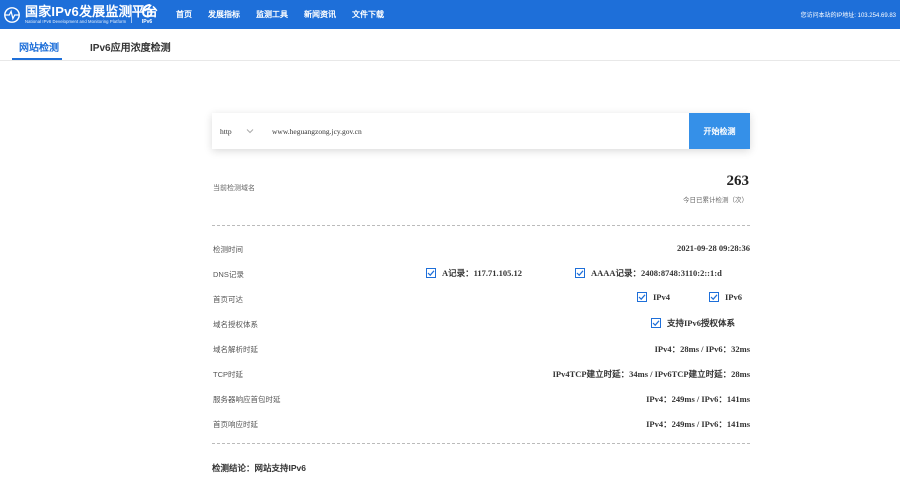  I want to click on visitor-ip-text: 您访问本站的IP地址: 103.254.69.83, so click(848, 16).